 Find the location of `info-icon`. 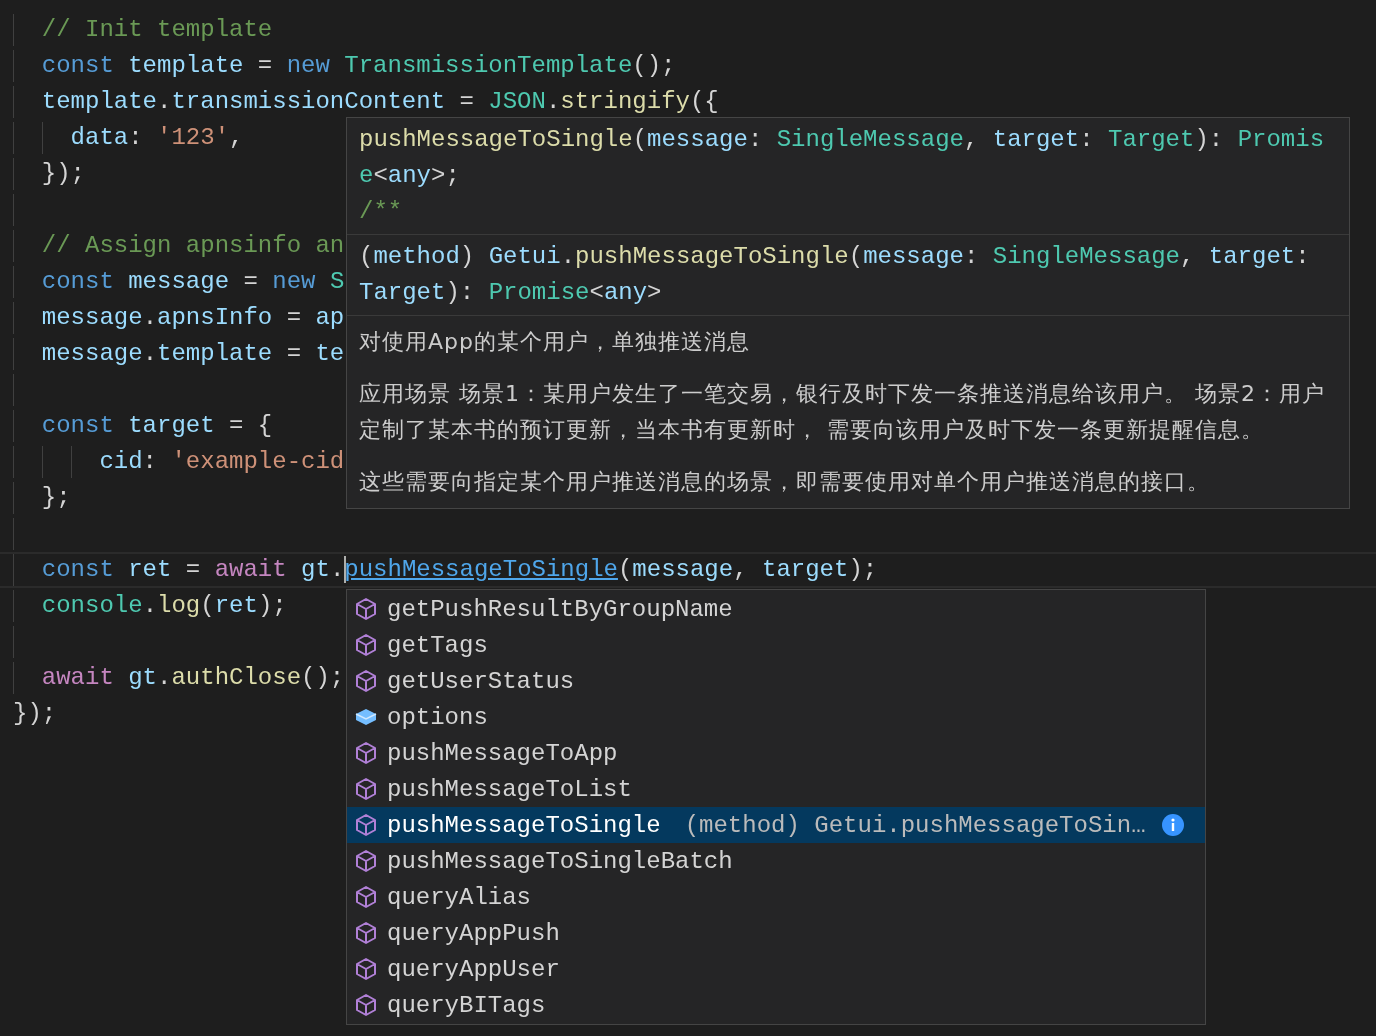

info-icon is located at coordinates (1172, 825).